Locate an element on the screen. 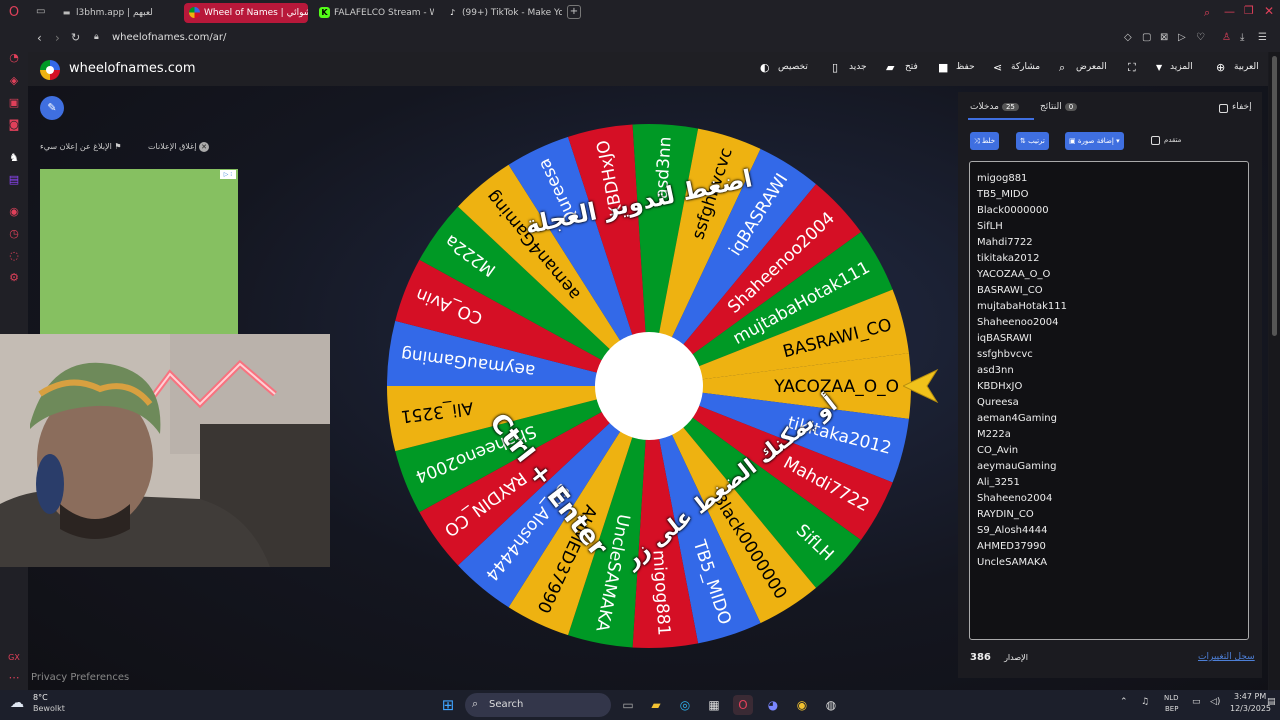 This screenshot has height=720, width=1280. clock-date: 12/3/2025 is located at coordinates (1250, 708).